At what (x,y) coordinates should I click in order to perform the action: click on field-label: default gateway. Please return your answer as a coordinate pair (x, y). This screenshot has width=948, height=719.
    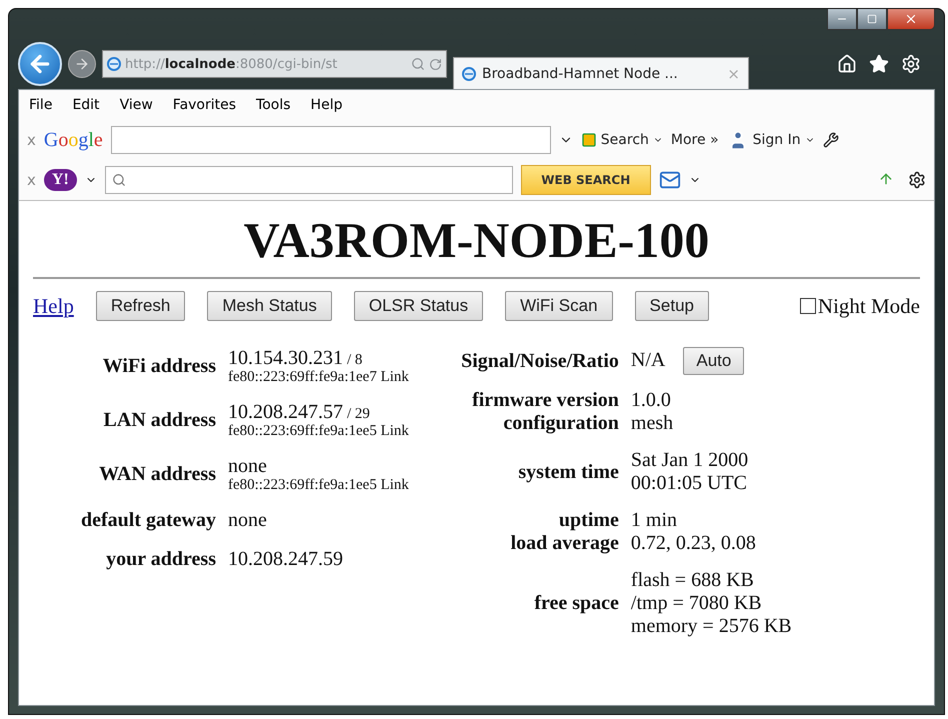
    Looking at the image, I should click on (148, 520).